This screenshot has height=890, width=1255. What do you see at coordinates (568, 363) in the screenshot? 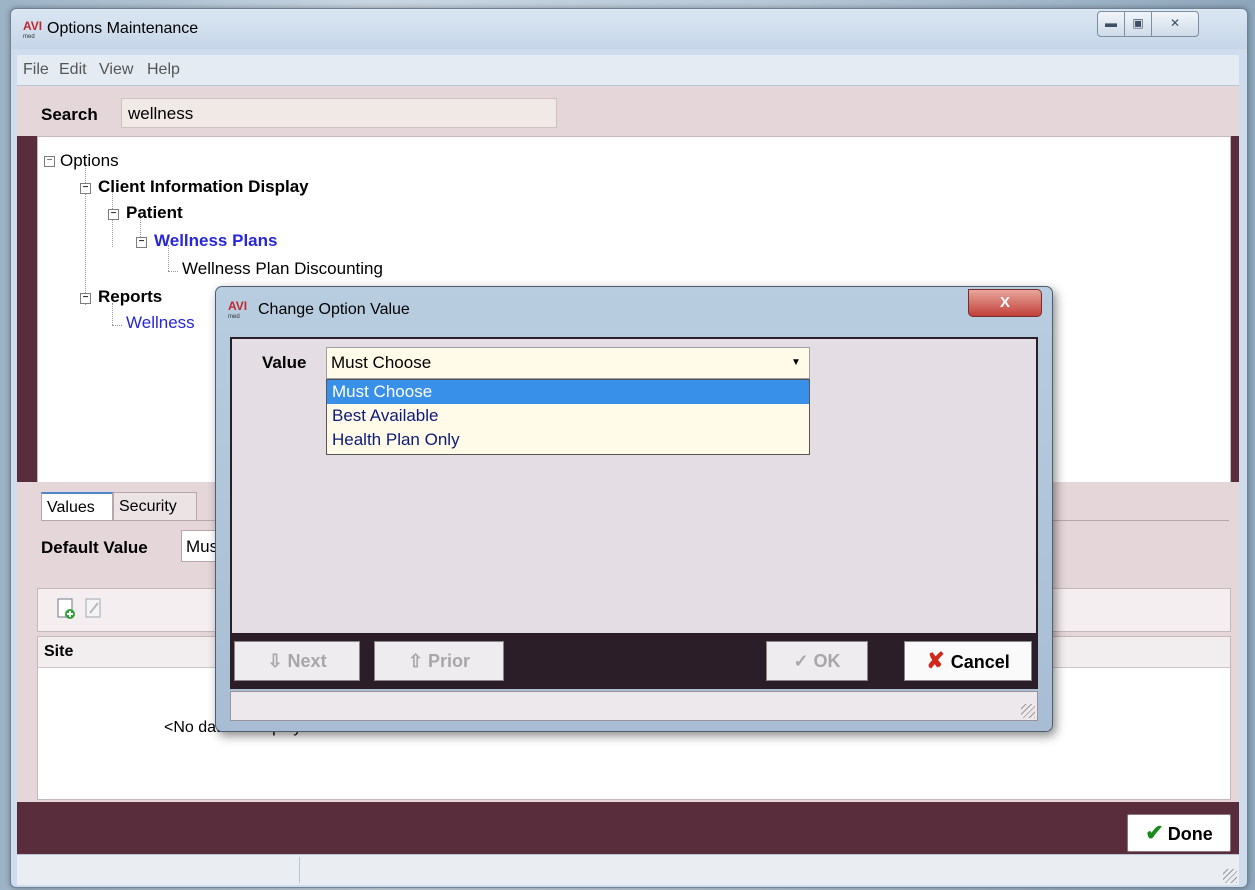
I see `value-combobox: Must Choose ▼` at bounding box center [568, 363].